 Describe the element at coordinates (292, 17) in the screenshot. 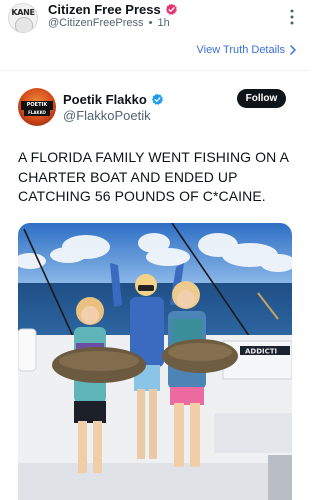

I see `more-vertical-icon` at that location.